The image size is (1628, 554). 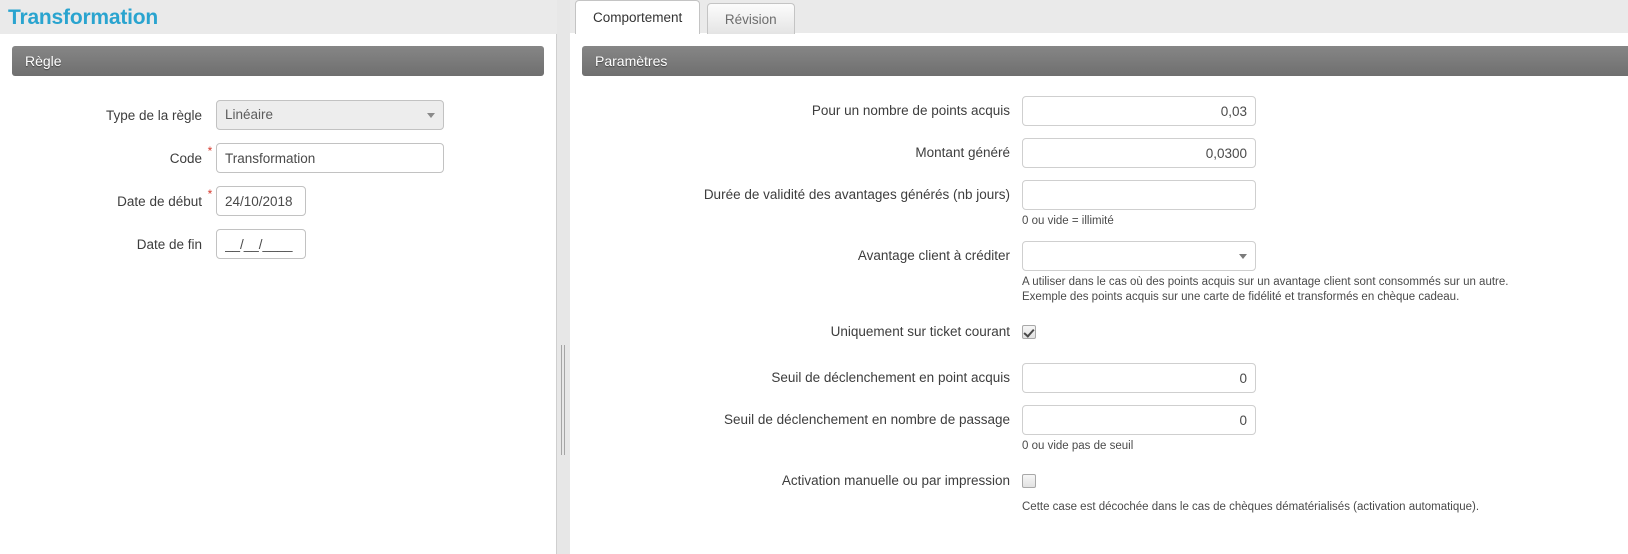 What do you see at coordinates (278, 17) in the screenshot?
I see `page-header: Transformation` at bounding box center [278, 17].